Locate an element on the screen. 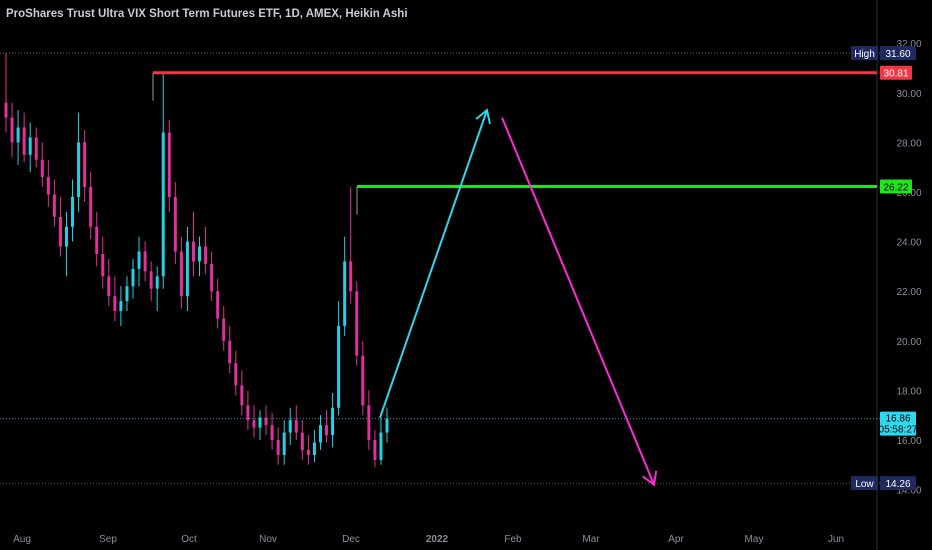 The height and width of the screenshot is (550, 932). price-tick-label: 16.00 is located at coordinates (908, 441).